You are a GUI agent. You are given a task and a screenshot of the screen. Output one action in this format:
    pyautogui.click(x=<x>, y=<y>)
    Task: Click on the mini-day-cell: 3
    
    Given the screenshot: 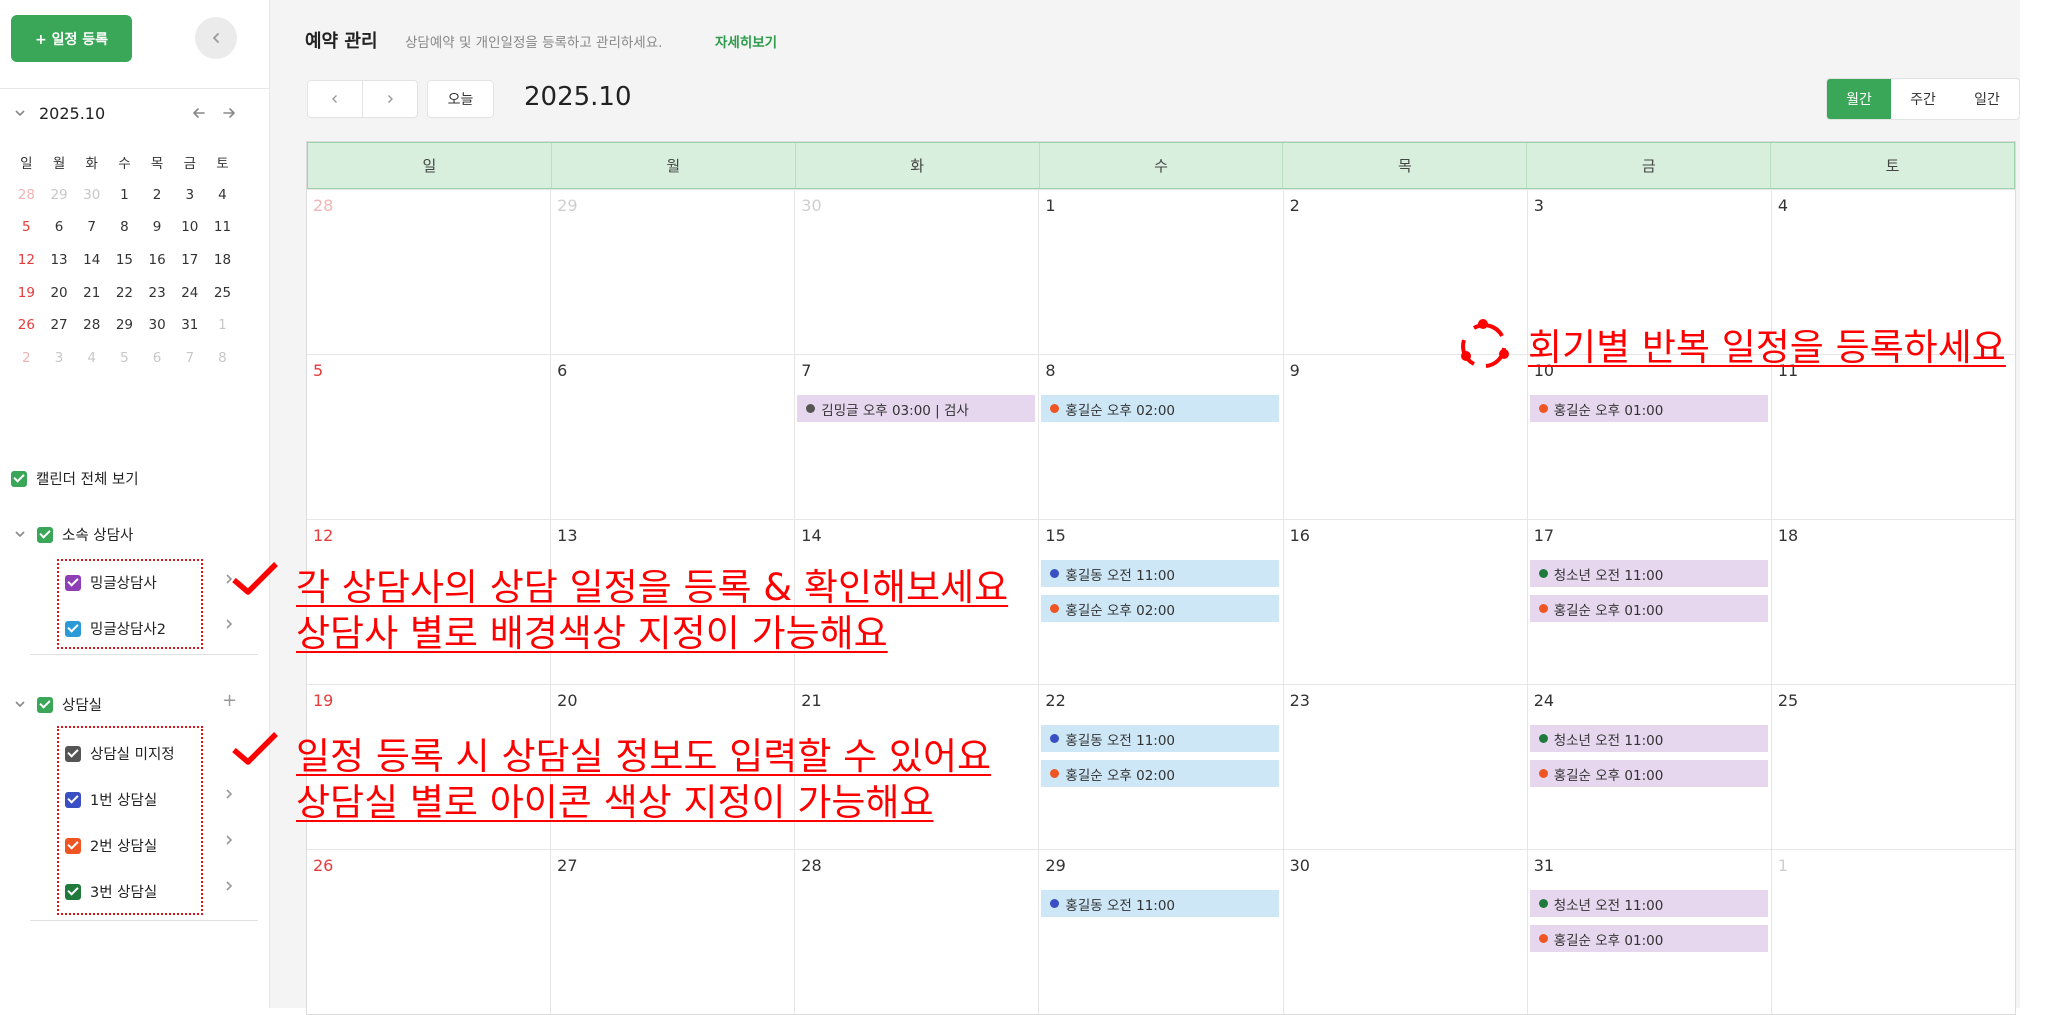 What is the action you would take?
    pyautogui.click(x=59, y=358)
    